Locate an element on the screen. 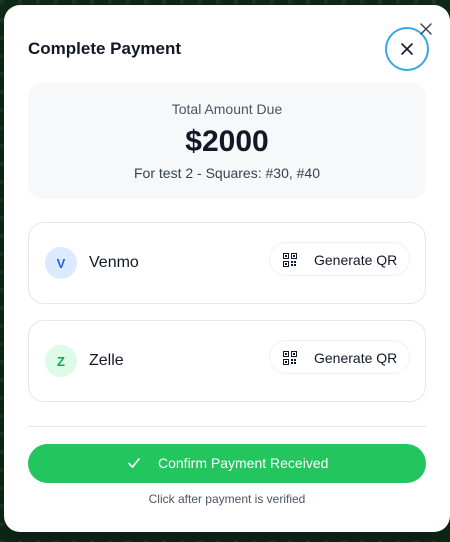 Image resolution: width=450 pixels, height=542 pixels. total-amount: $2000 is located at coordinates (227, 141).